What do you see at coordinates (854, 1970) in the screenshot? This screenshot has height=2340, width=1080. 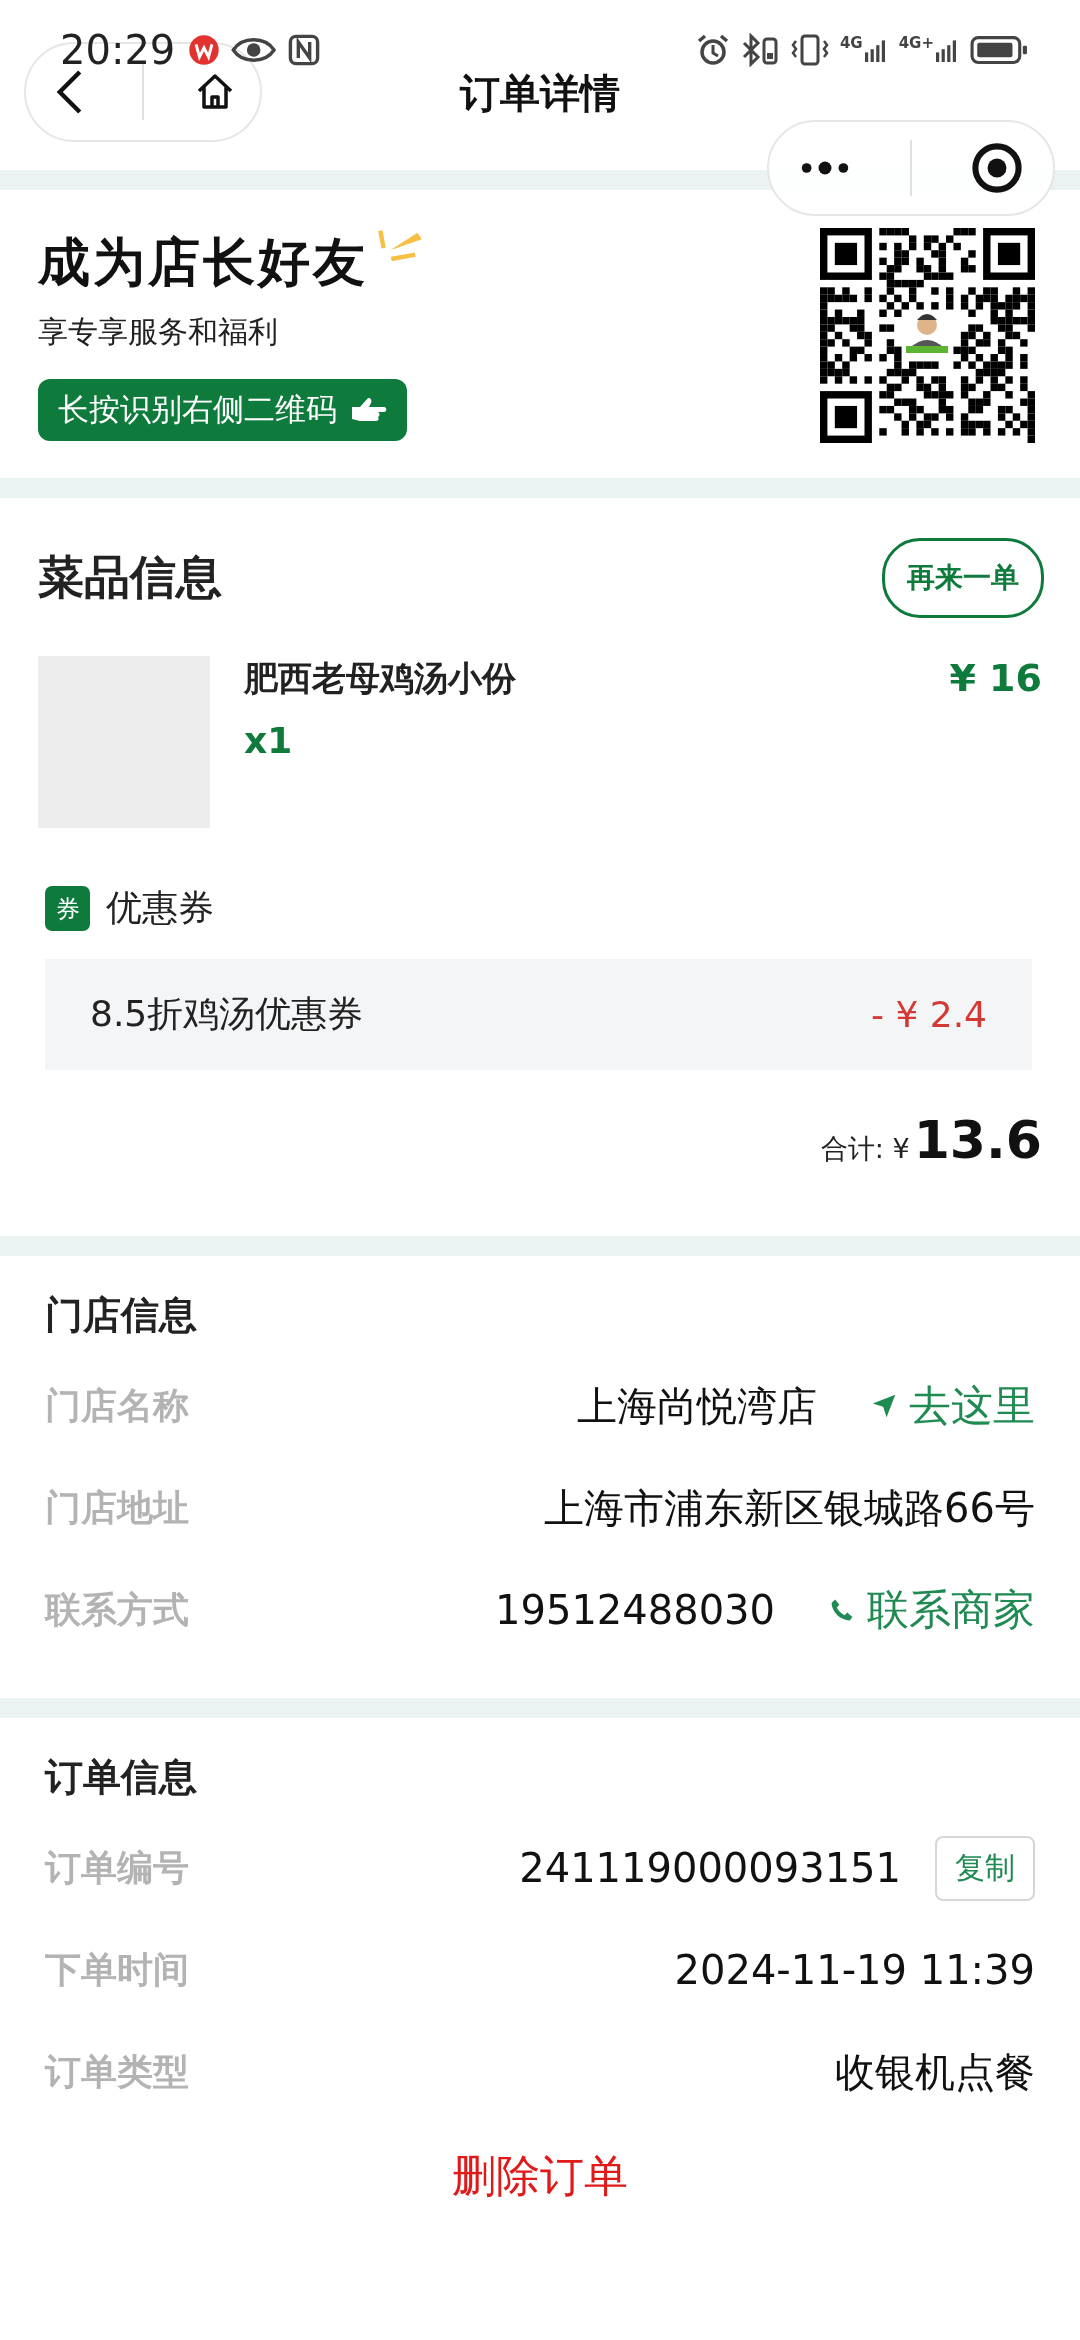 I see `field-value: 2024-11-19 11:39` at bounding box center [854, 1970].